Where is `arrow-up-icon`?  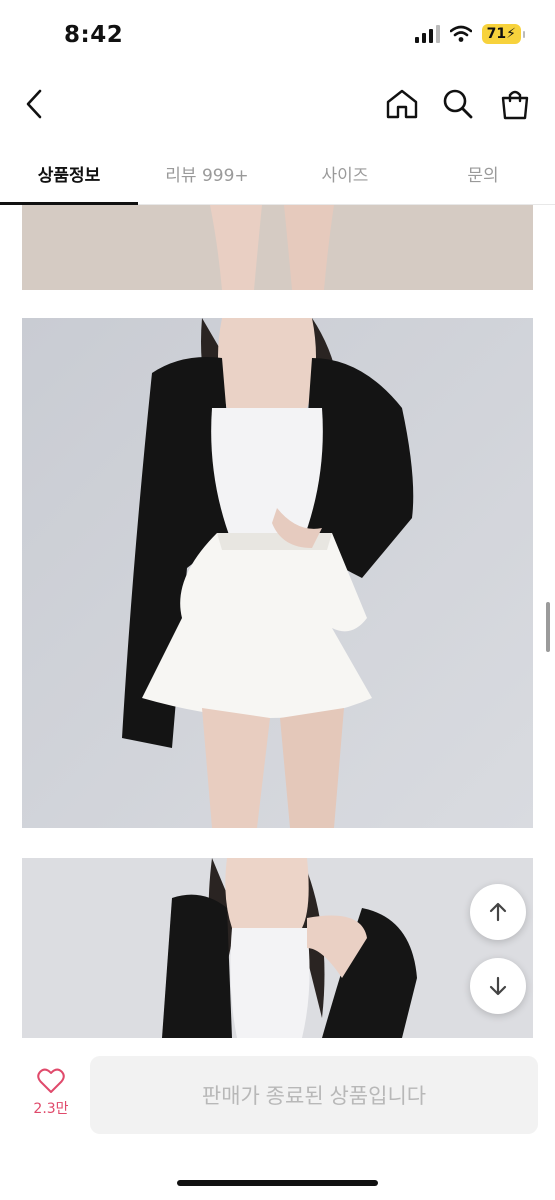
arrow-up-icon is located at coordinates (498, 912).